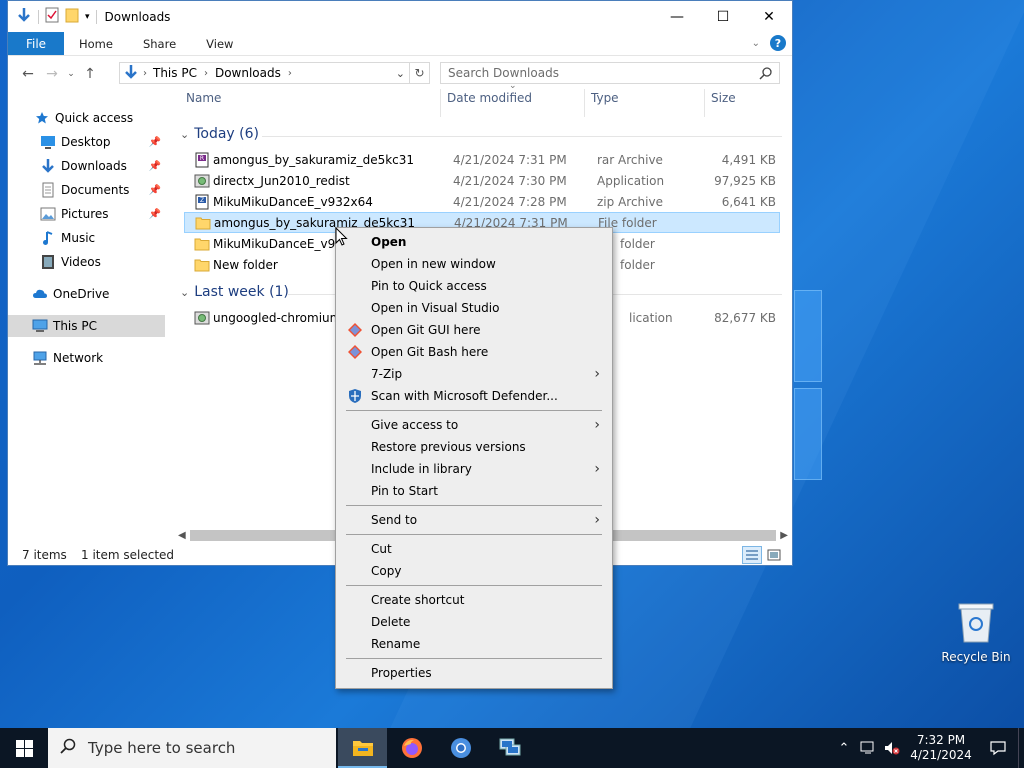  What do you see at coordinates (892, 748) in the screenshot?
I see `volume-muted-icon` at bounding box center [892, 748].